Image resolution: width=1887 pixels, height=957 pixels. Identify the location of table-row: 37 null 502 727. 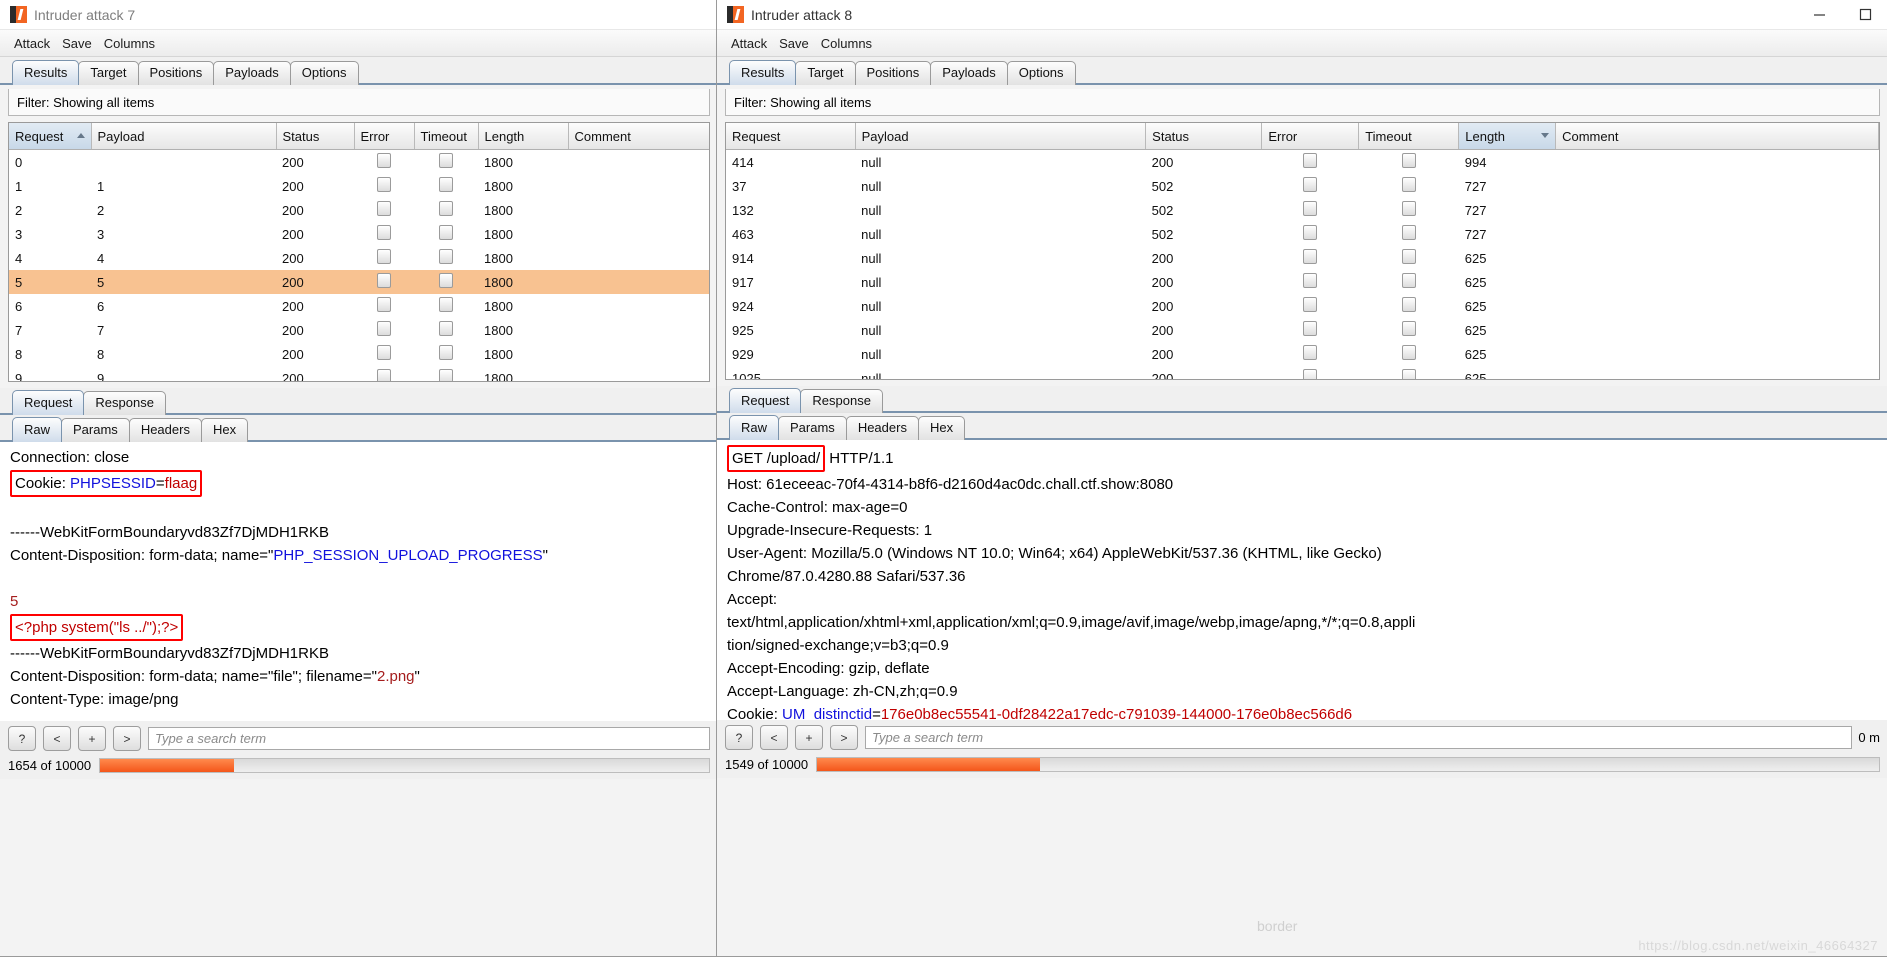
(1302, 186).